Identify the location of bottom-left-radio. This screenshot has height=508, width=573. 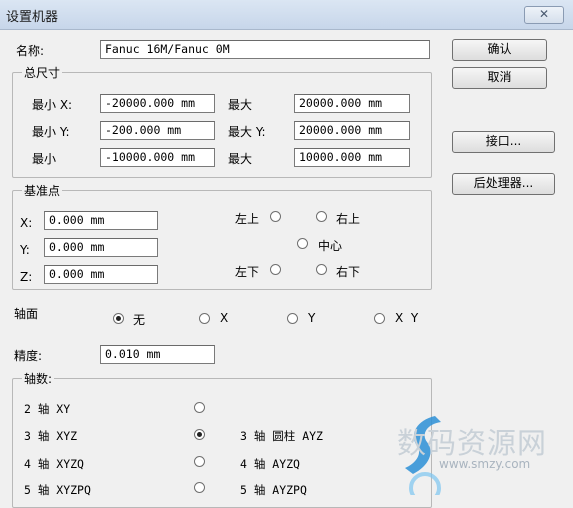
(275, 269).